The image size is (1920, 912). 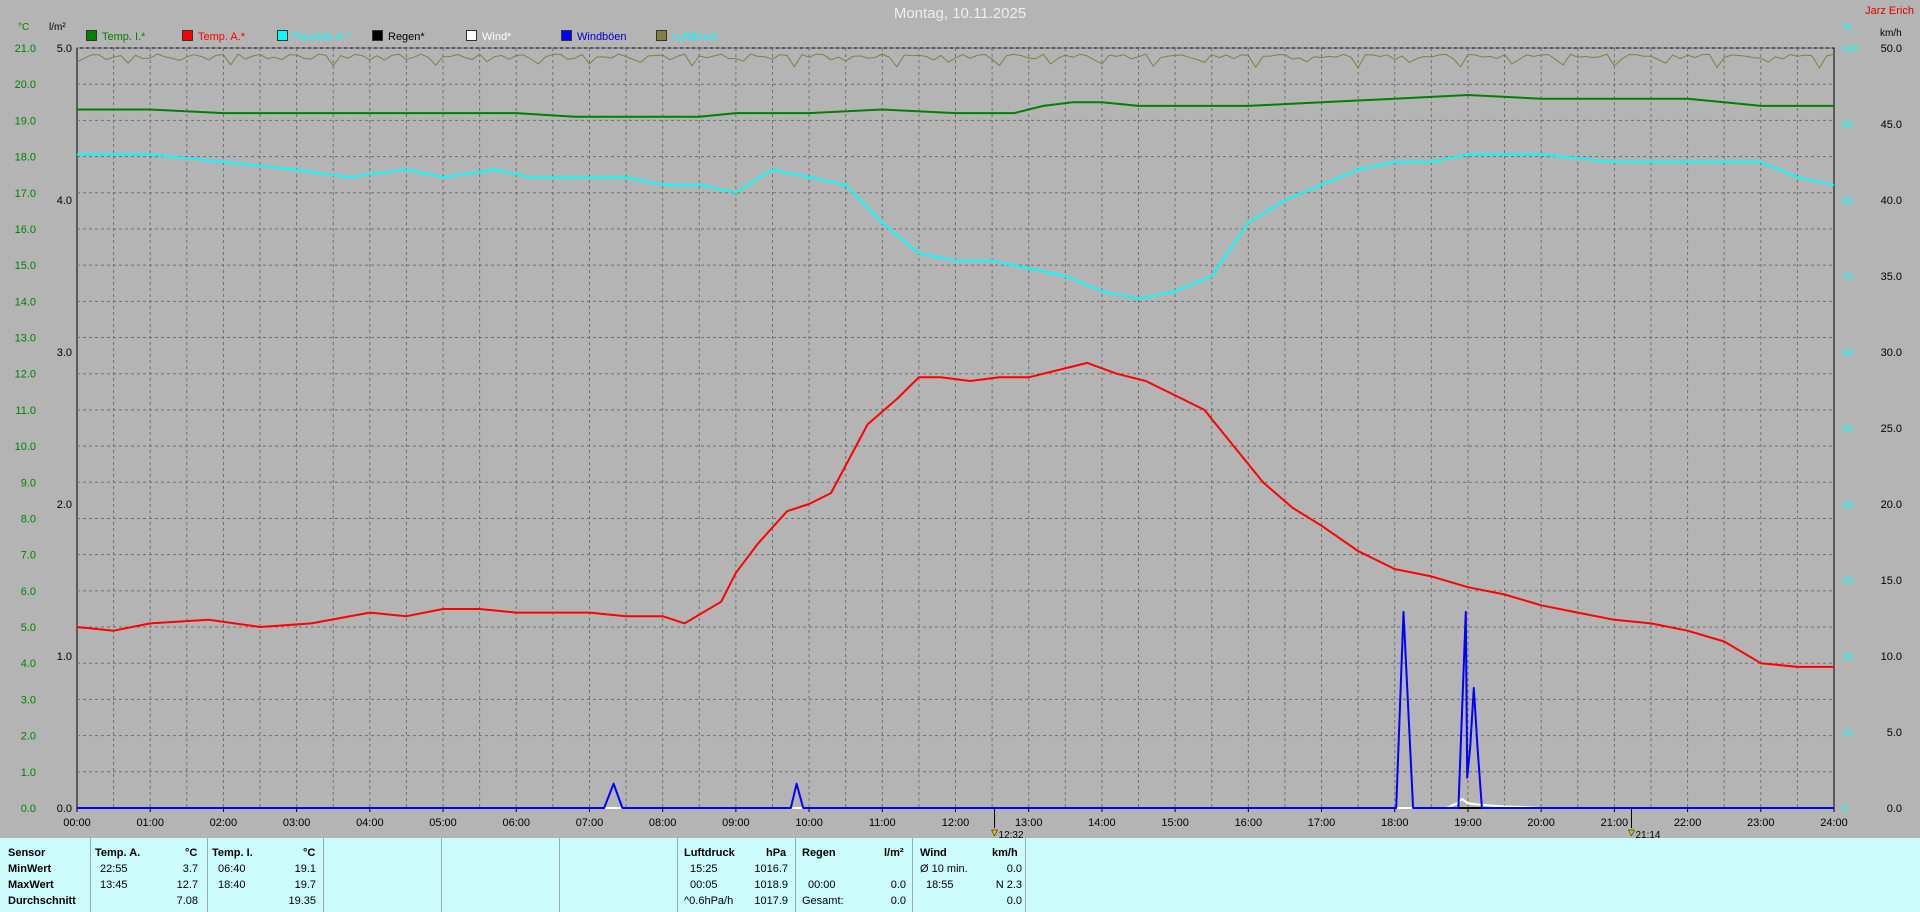 What do you see at coordinates (224, 823) in the screenshot?
I see `x-tick-label: 02:00` at bounding box center [224, 823].